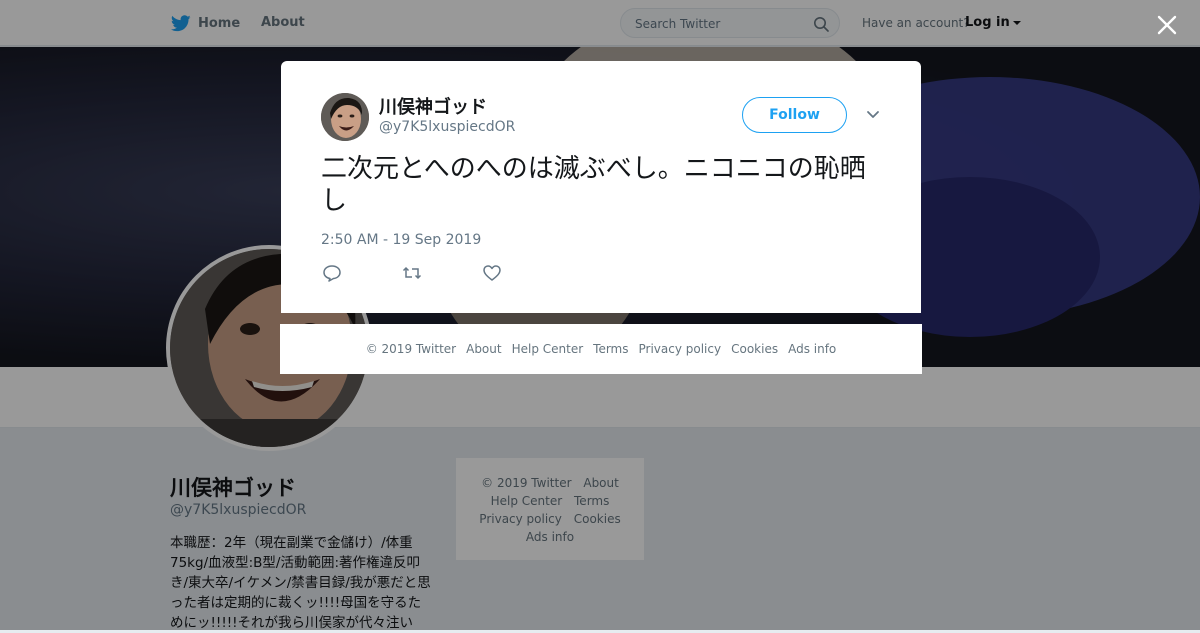  Describe the element at coordinates (680, 349) in the screenshot. I see `modal-footer-privacy-link: Privacy policy` at that location.